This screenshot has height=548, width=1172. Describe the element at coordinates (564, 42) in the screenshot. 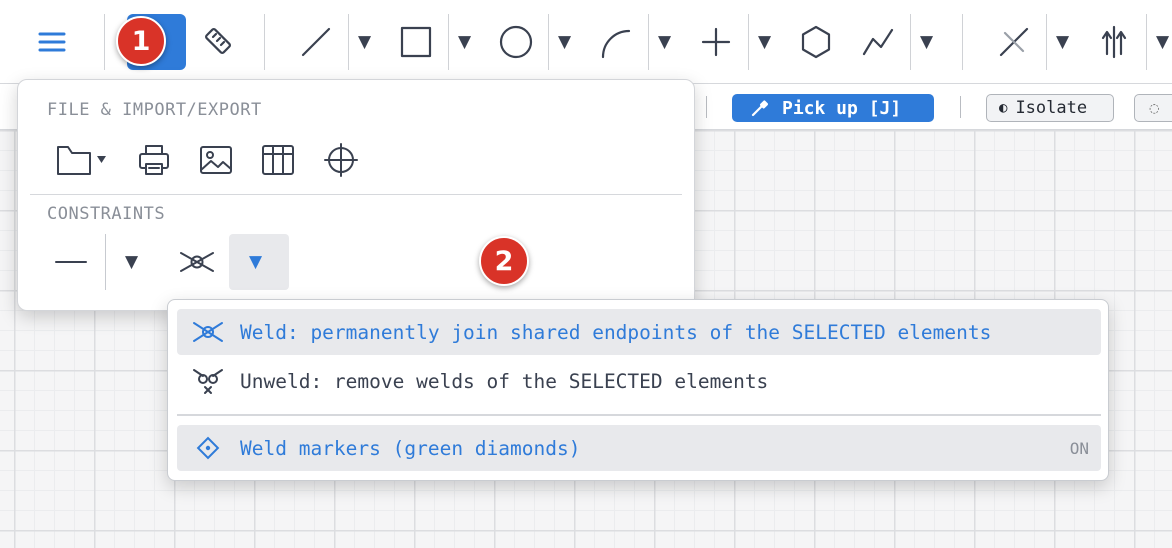

I see `circle-dropdown-arrow: ▼` at that location.